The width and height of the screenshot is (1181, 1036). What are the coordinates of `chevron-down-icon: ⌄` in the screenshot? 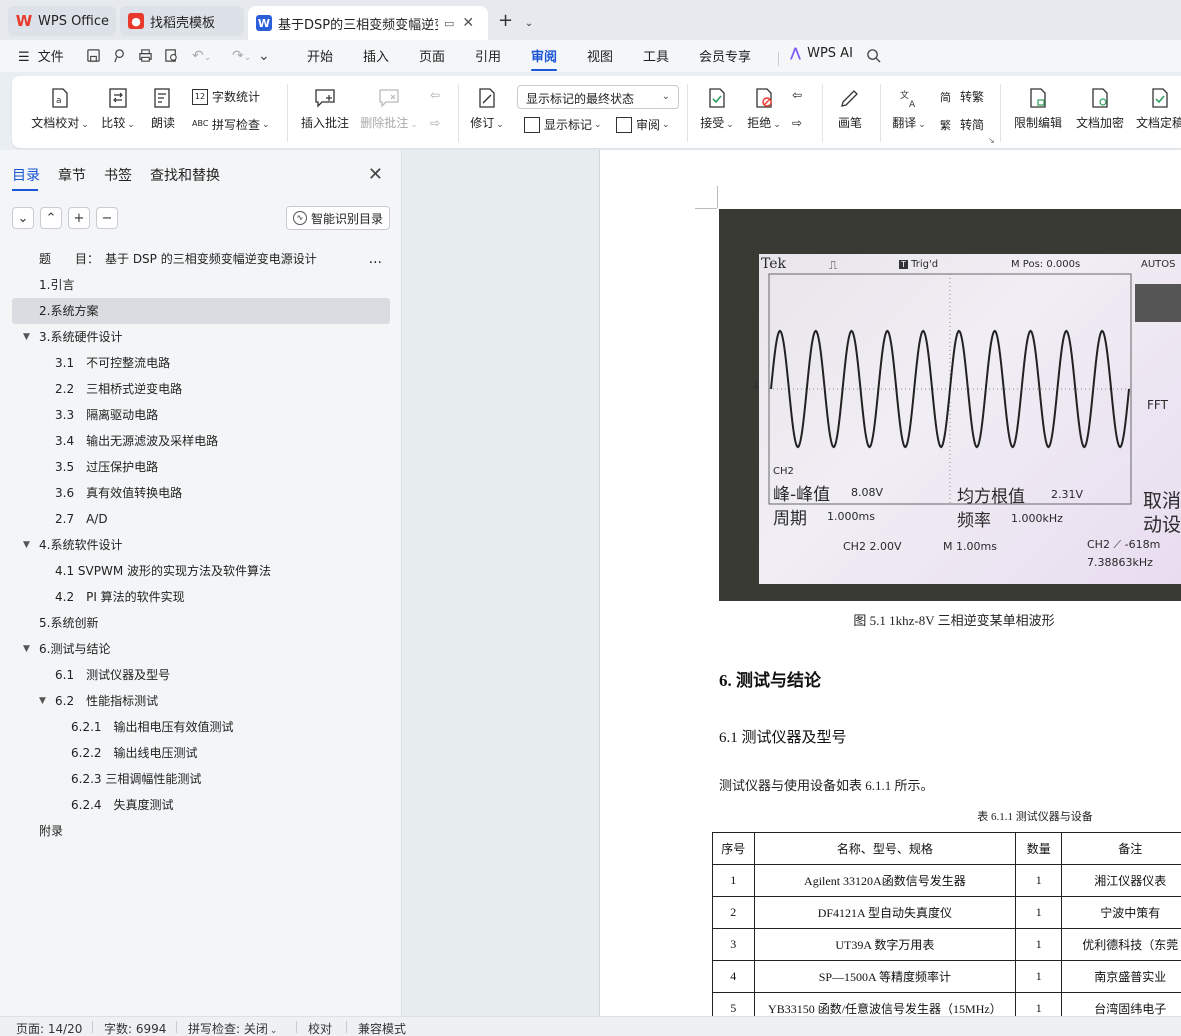 It's located at (529, 23).